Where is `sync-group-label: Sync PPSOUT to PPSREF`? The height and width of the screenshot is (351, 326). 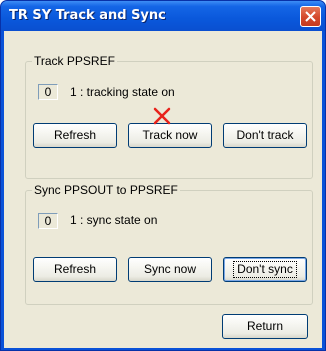
sync-group-label: Sync PPSOUT to PPSREF is located at coordinates (106, 190).